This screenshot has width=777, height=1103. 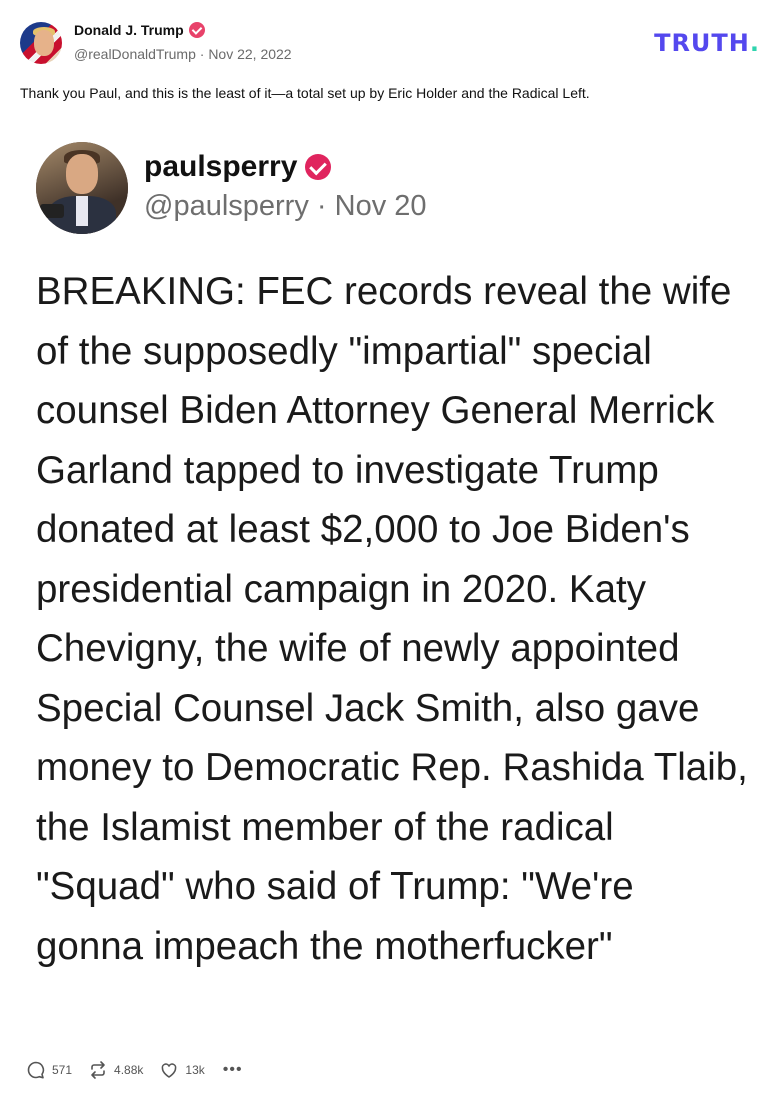 What do you see at coordinates (702, 43) in the screenshot?
I see `logo-text: TRUTH` at bounding box center [702, 43].